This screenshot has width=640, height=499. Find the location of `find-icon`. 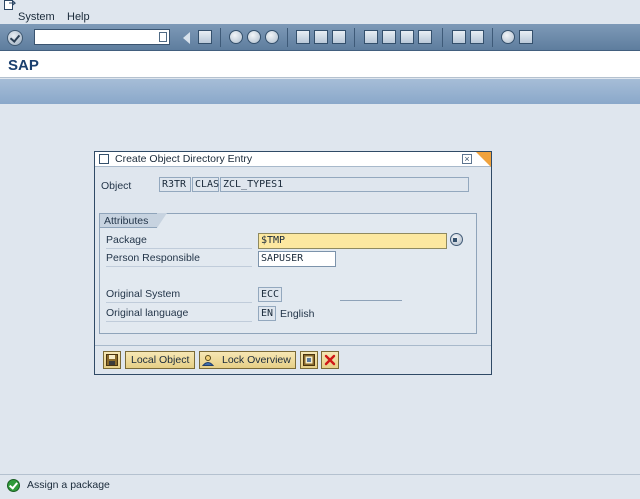

find-icon is located at coordinates (321, 37).